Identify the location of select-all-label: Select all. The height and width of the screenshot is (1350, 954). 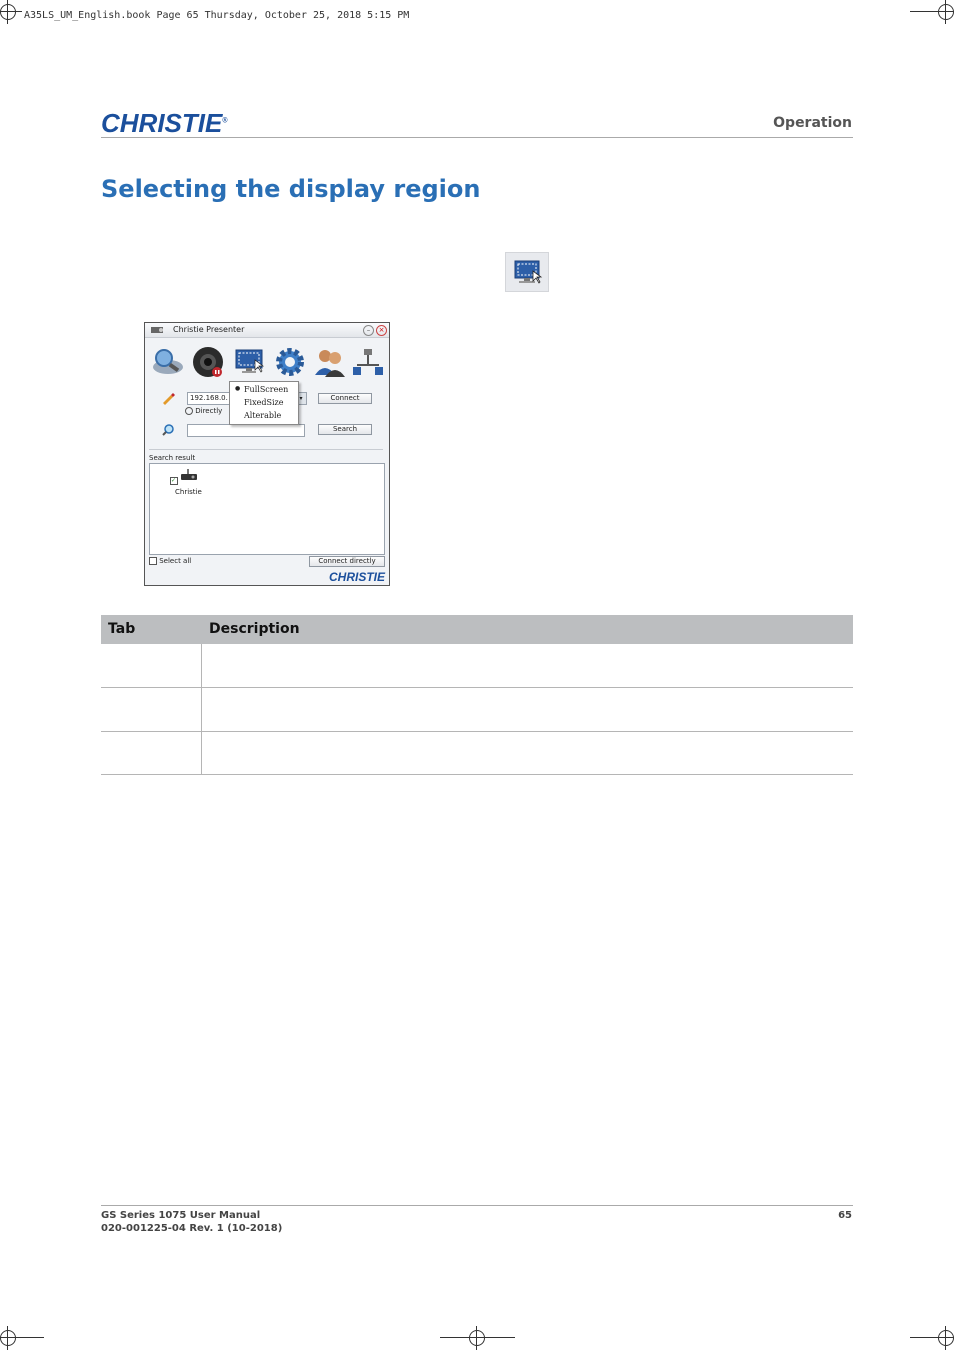
(175, 561).